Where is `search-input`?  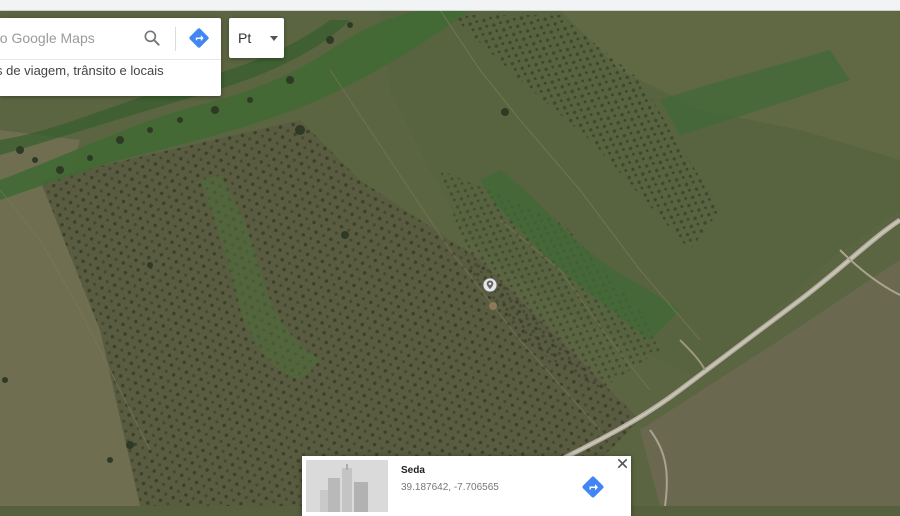
search-input is located at coordinates (69, 38).